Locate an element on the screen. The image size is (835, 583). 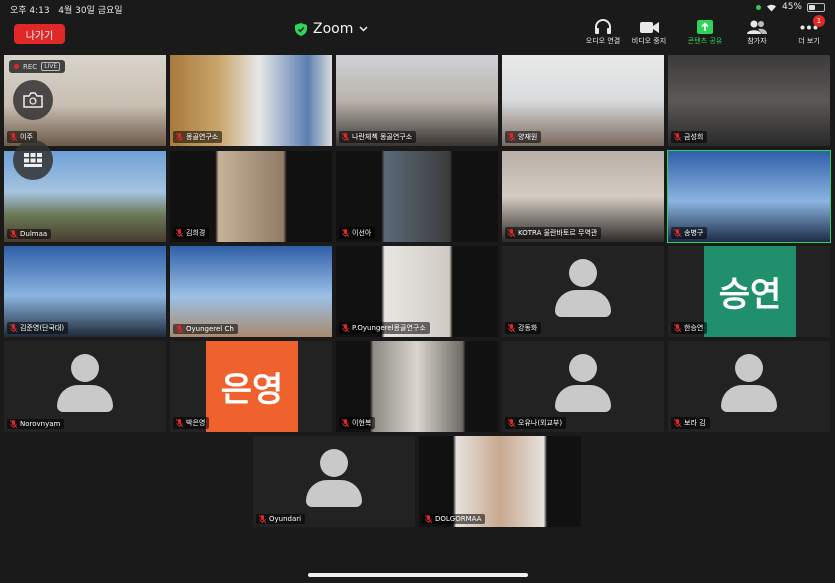
participant-name-label: P.Oyungerel몽골연구소 is located at coordinates (384, 328).